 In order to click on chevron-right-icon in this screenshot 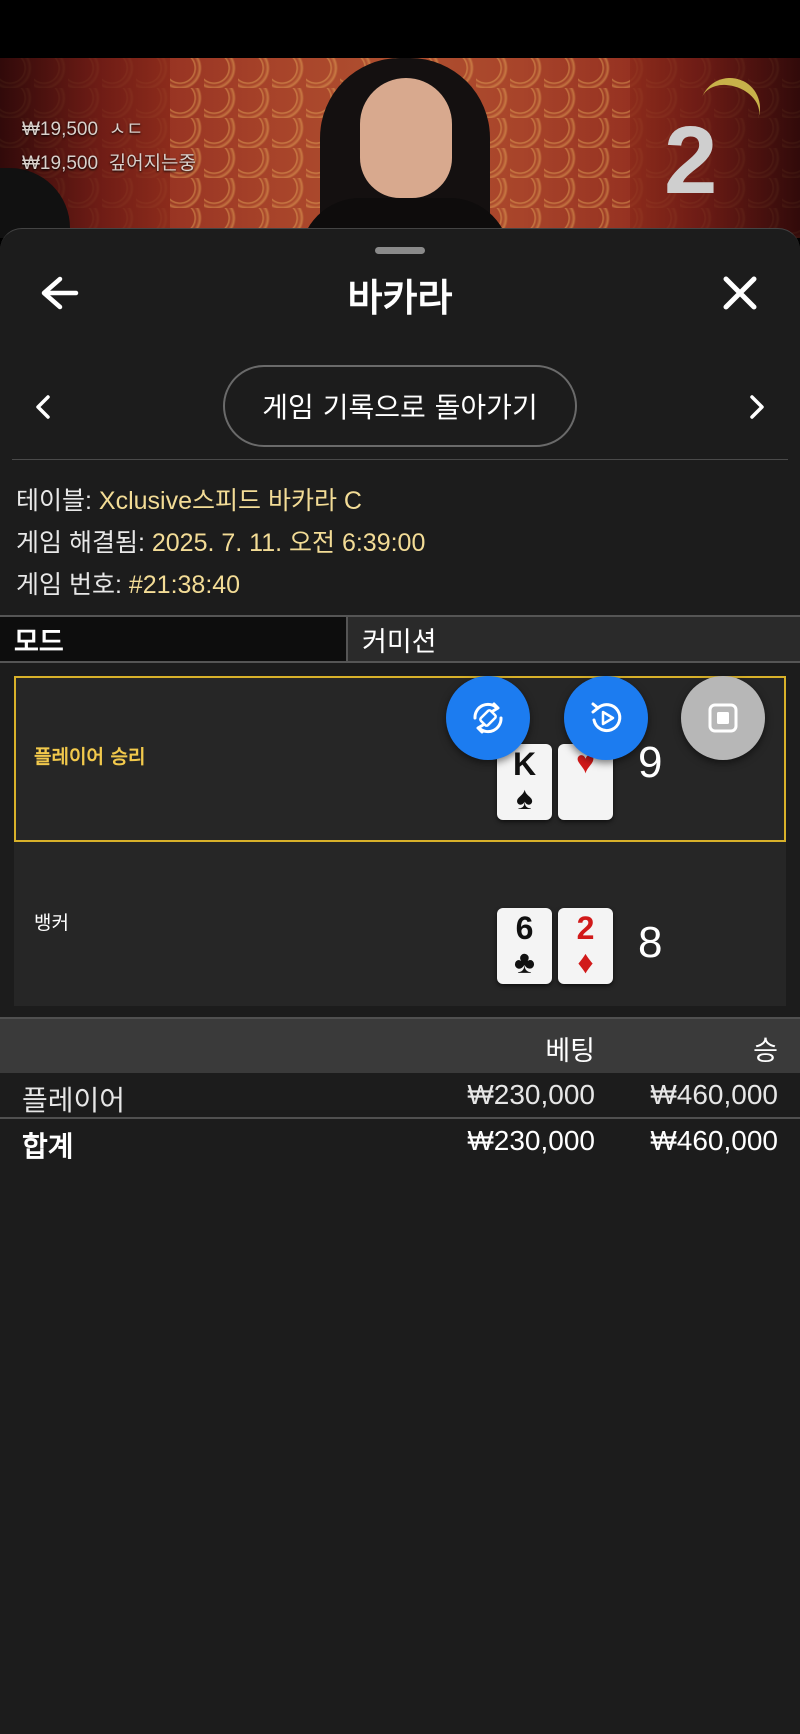, I will do `click(757, 407)`.